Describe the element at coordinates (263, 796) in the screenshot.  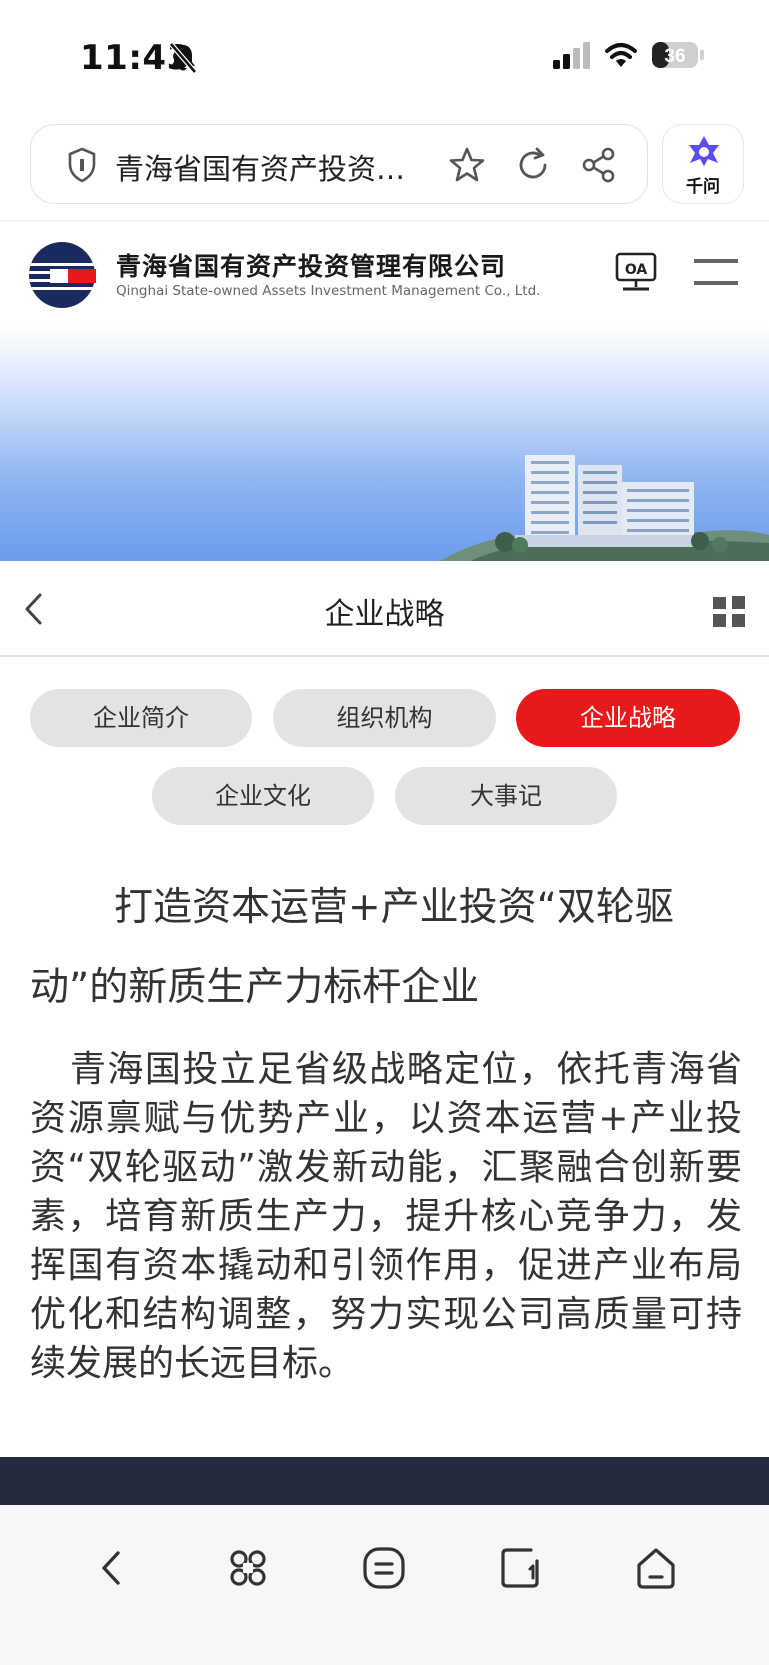
I see `tab-corporate-culture: 企业文化` at that location.